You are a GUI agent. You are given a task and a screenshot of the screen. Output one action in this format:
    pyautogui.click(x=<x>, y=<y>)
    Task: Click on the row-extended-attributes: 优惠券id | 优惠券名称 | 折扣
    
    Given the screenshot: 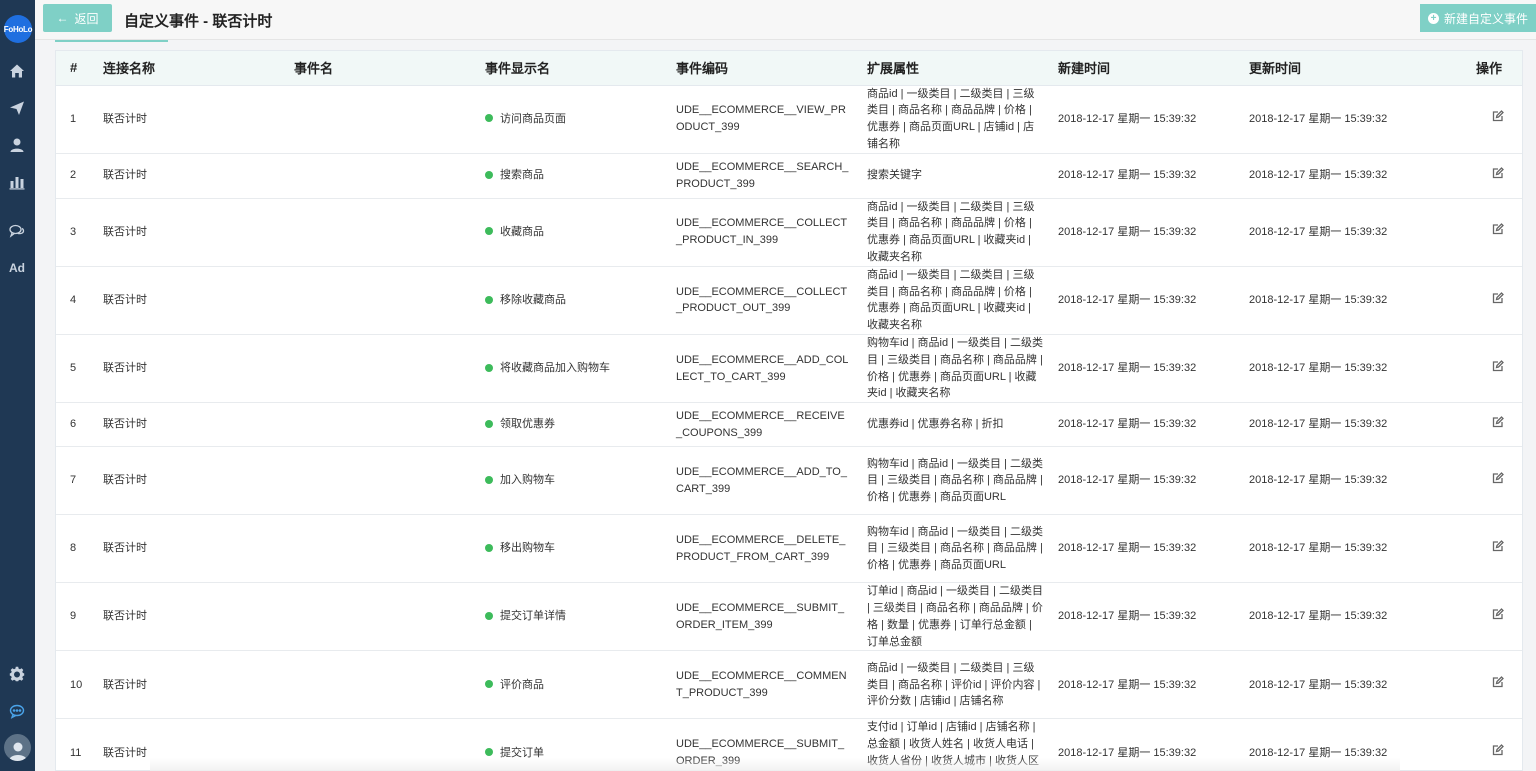 What is the action you would take?
    pyautogui.click(x=962, y=425)
    